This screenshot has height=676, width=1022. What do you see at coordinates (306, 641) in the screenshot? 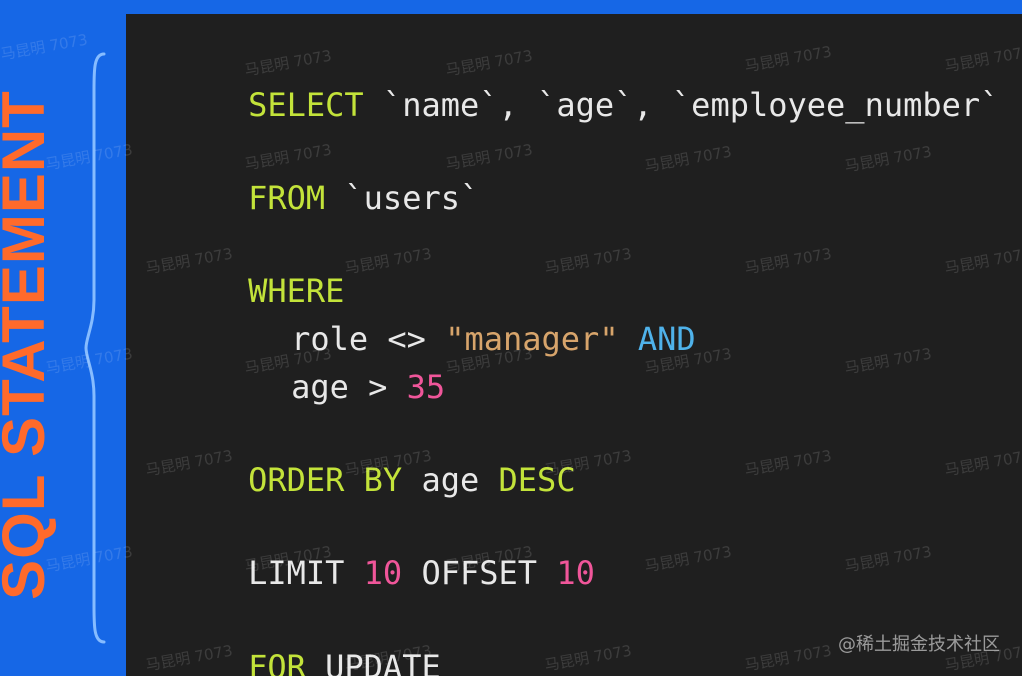
I see `code-line-for-update: FOR UPDATE` at bounding box center [306, 641].